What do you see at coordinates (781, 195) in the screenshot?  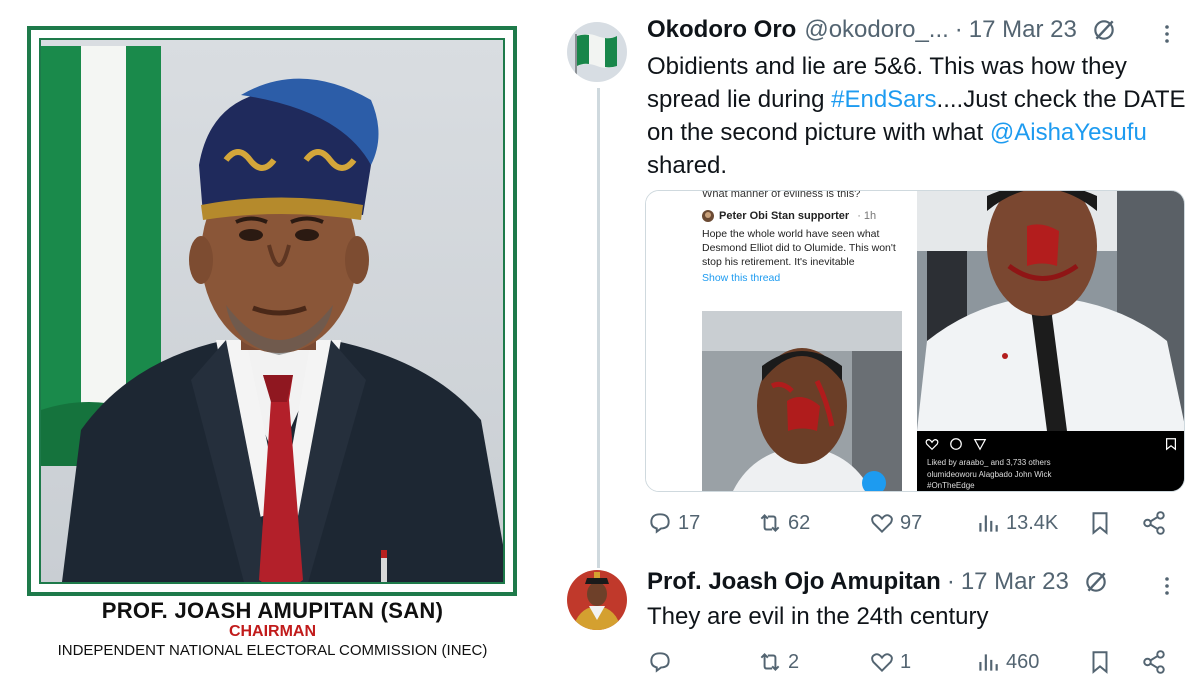 I see `embed-quote-text: What manner of evilness is this?` at bounding box center [781, 195].